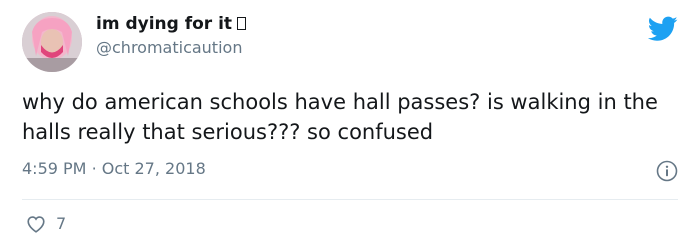 The width and height of the screenshot is (700, 249). What do you see at coordinates (171, 36) in the screenshot?
I see `author-info: im dying for it @chromaticaution` at bounding box center [171, 36].